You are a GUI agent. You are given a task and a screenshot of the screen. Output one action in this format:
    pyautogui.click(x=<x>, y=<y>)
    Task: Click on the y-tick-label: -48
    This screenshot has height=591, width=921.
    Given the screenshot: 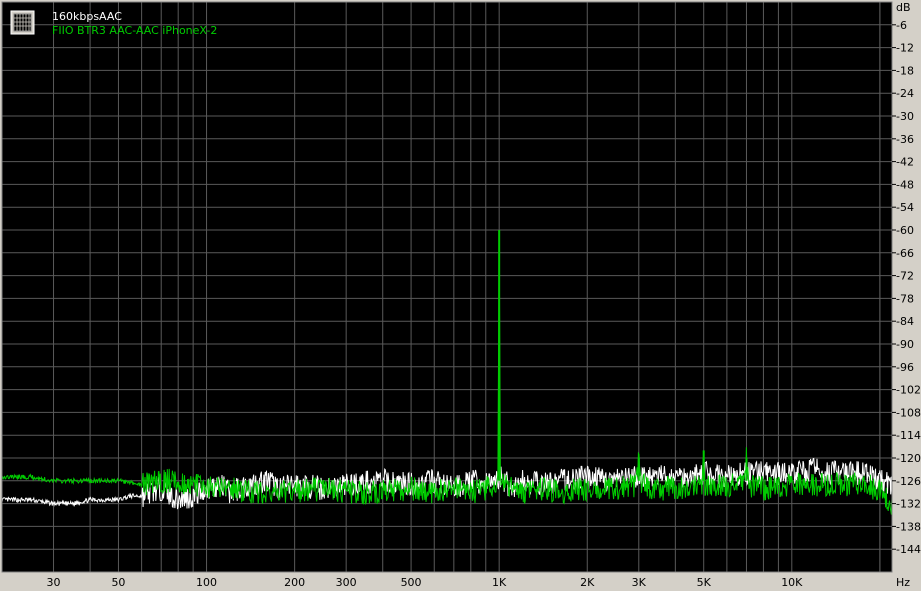 What is the action you would take?
    pyautogui.click(x=905, y=184)
    